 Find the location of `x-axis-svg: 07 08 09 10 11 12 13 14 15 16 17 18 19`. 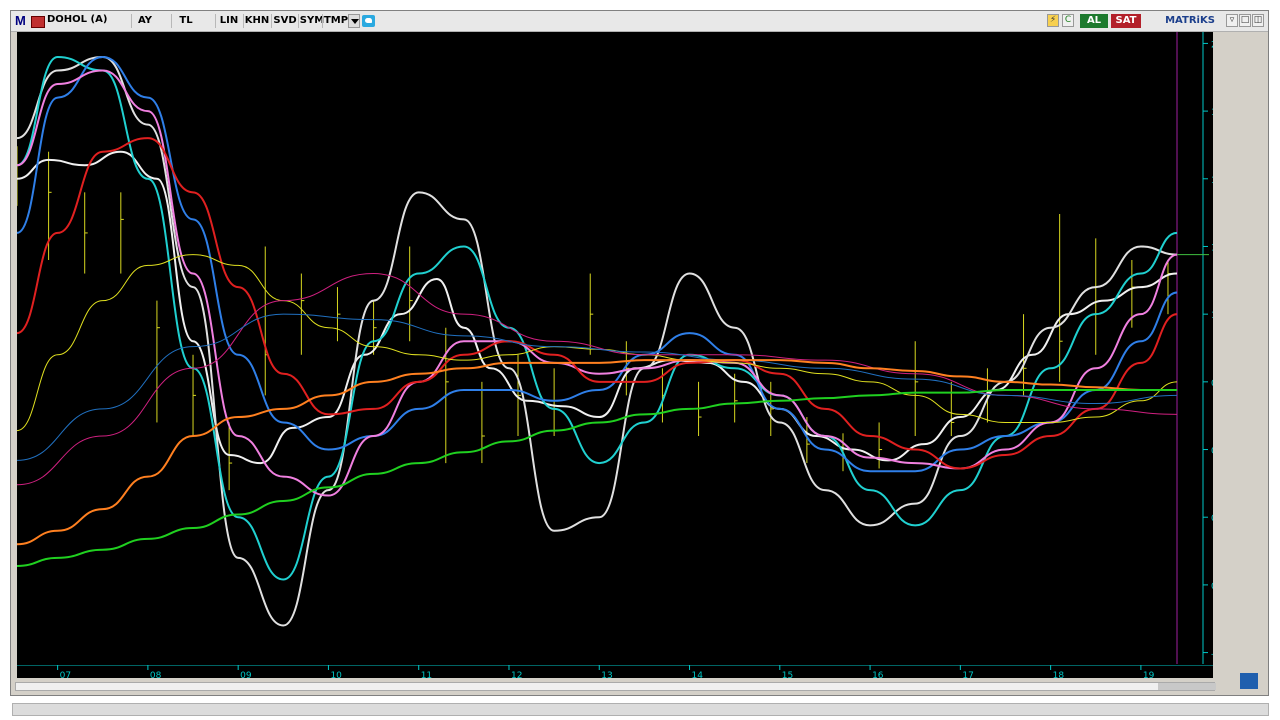

x-axis-svg: 07 08 09 10 11 12 13 14 15 16 17 18 19 is located at coordinates (615, 672).